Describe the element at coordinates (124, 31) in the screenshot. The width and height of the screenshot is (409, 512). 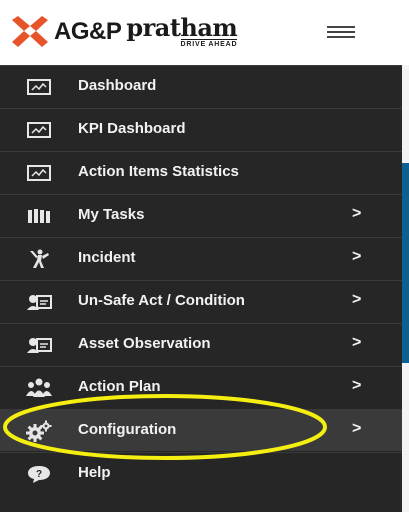
I see `company-logo: AG&P pratham DRIVE AHEAD` at that location.